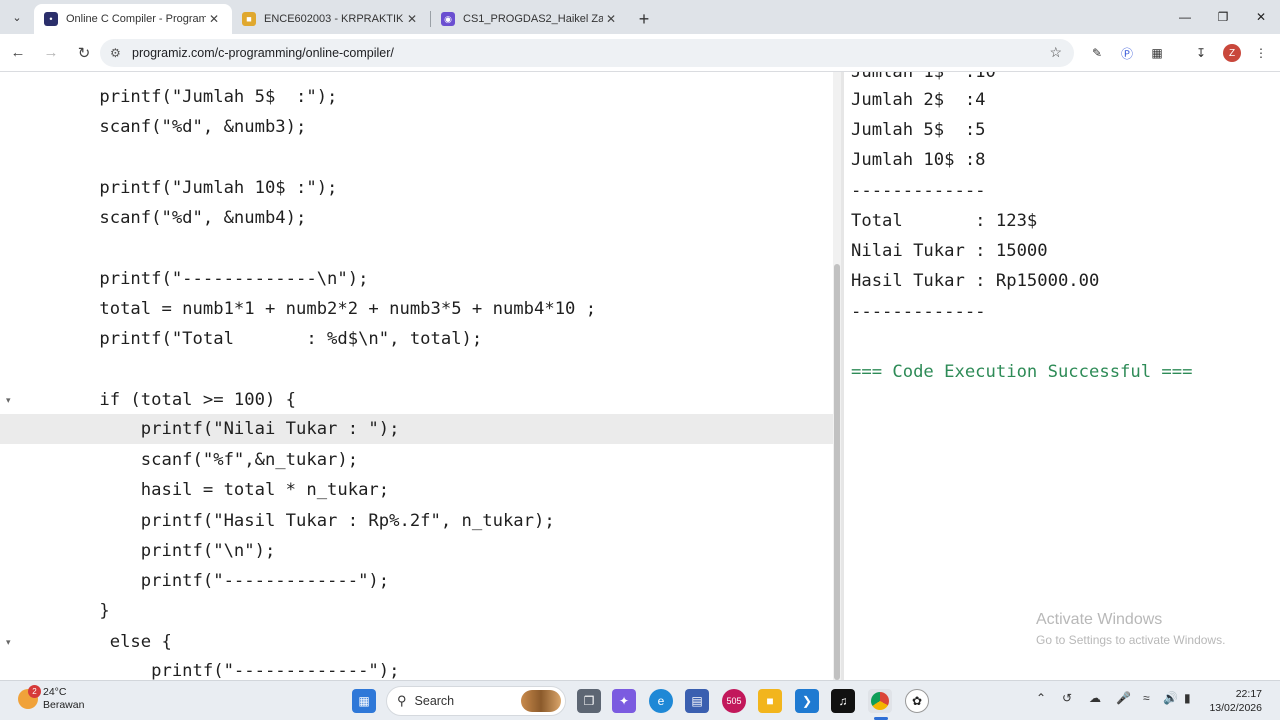  Describe the element at coordinates (416, 188) in the screenshot. I see `code-line: printf("Jumlah 10$ :");` at that location.